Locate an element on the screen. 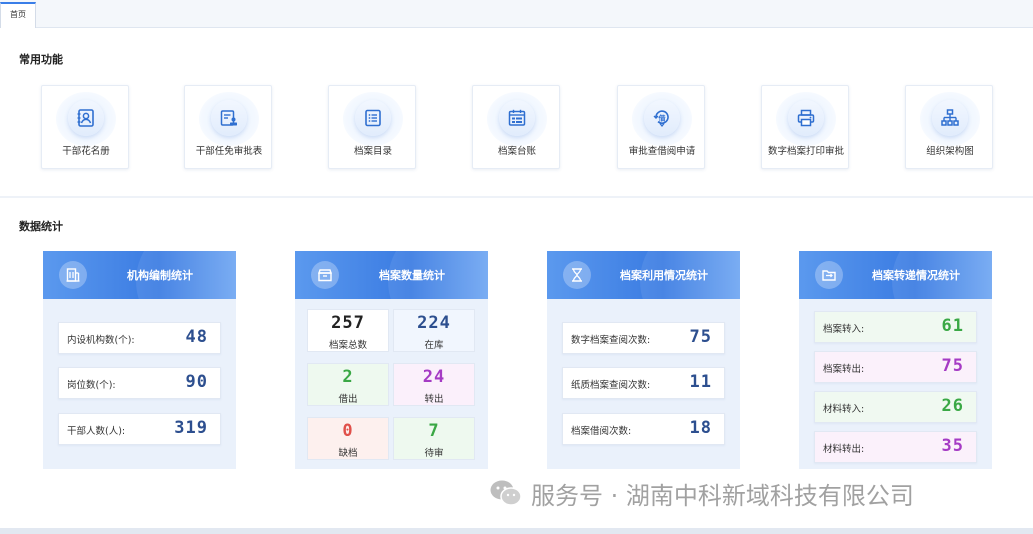 The height and width of the screenshot is (534, 1033). stat-tile-missing: 0 缺档 is located at coordinates (348, 438).